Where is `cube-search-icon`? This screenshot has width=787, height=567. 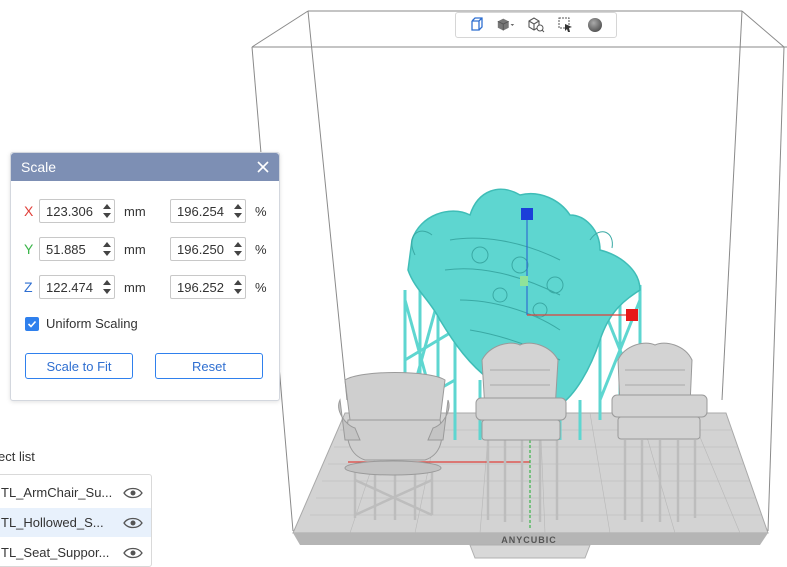
cube-search-icon is located at coordinates (536, 25).